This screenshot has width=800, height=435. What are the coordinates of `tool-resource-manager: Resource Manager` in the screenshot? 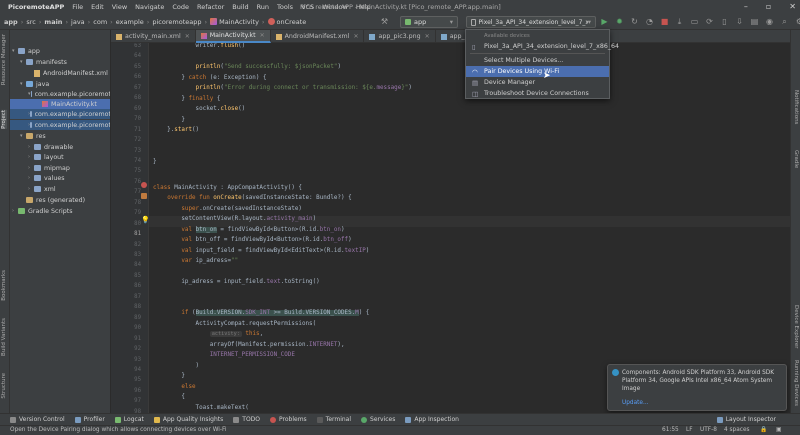 It's located at (4, 59).